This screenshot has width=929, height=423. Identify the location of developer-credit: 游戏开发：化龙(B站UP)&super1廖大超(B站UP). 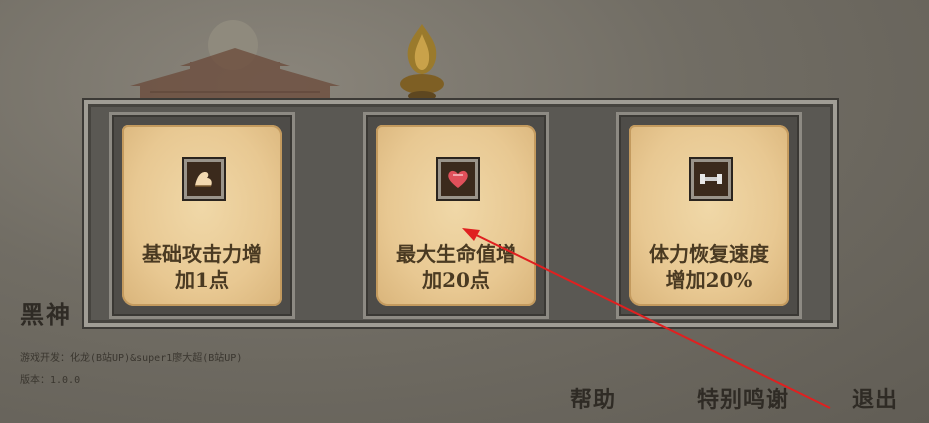
(131, 358).